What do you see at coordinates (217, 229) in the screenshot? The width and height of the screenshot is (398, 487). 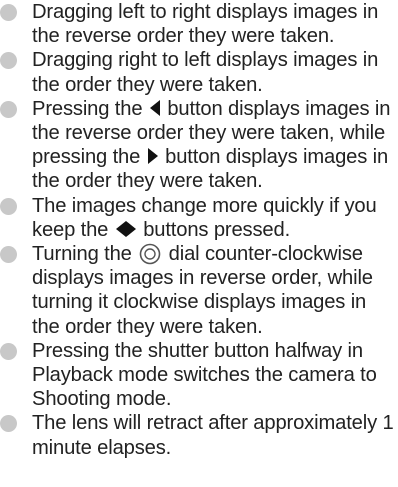 I see `note-text-after: buttons pressed.` at bounding box center [217, 229].